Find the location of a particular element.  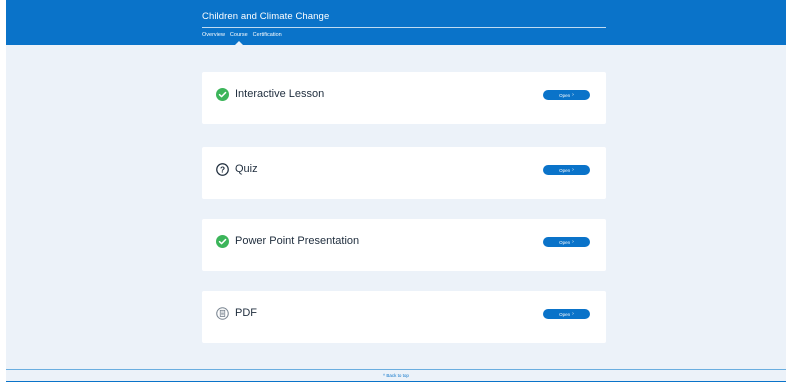

tab-overview: Overview is located at coordinates (213, 35).